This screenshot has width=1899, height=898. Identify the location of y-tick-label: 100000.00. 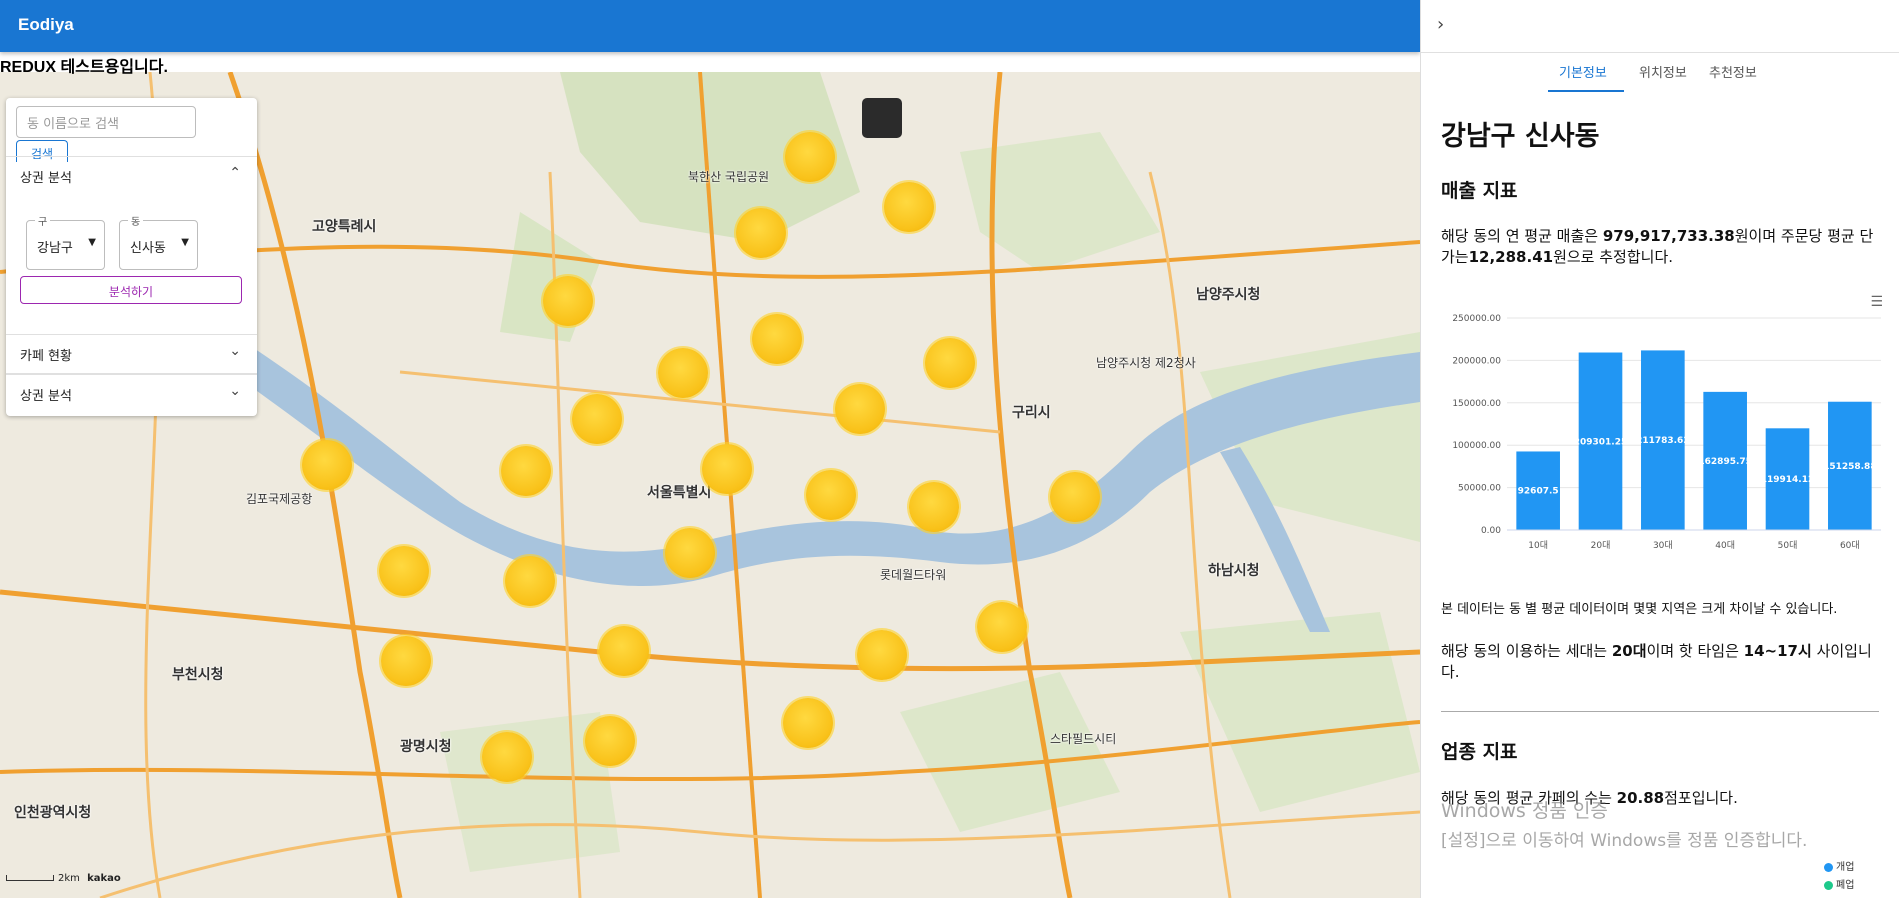
(1476, 446).